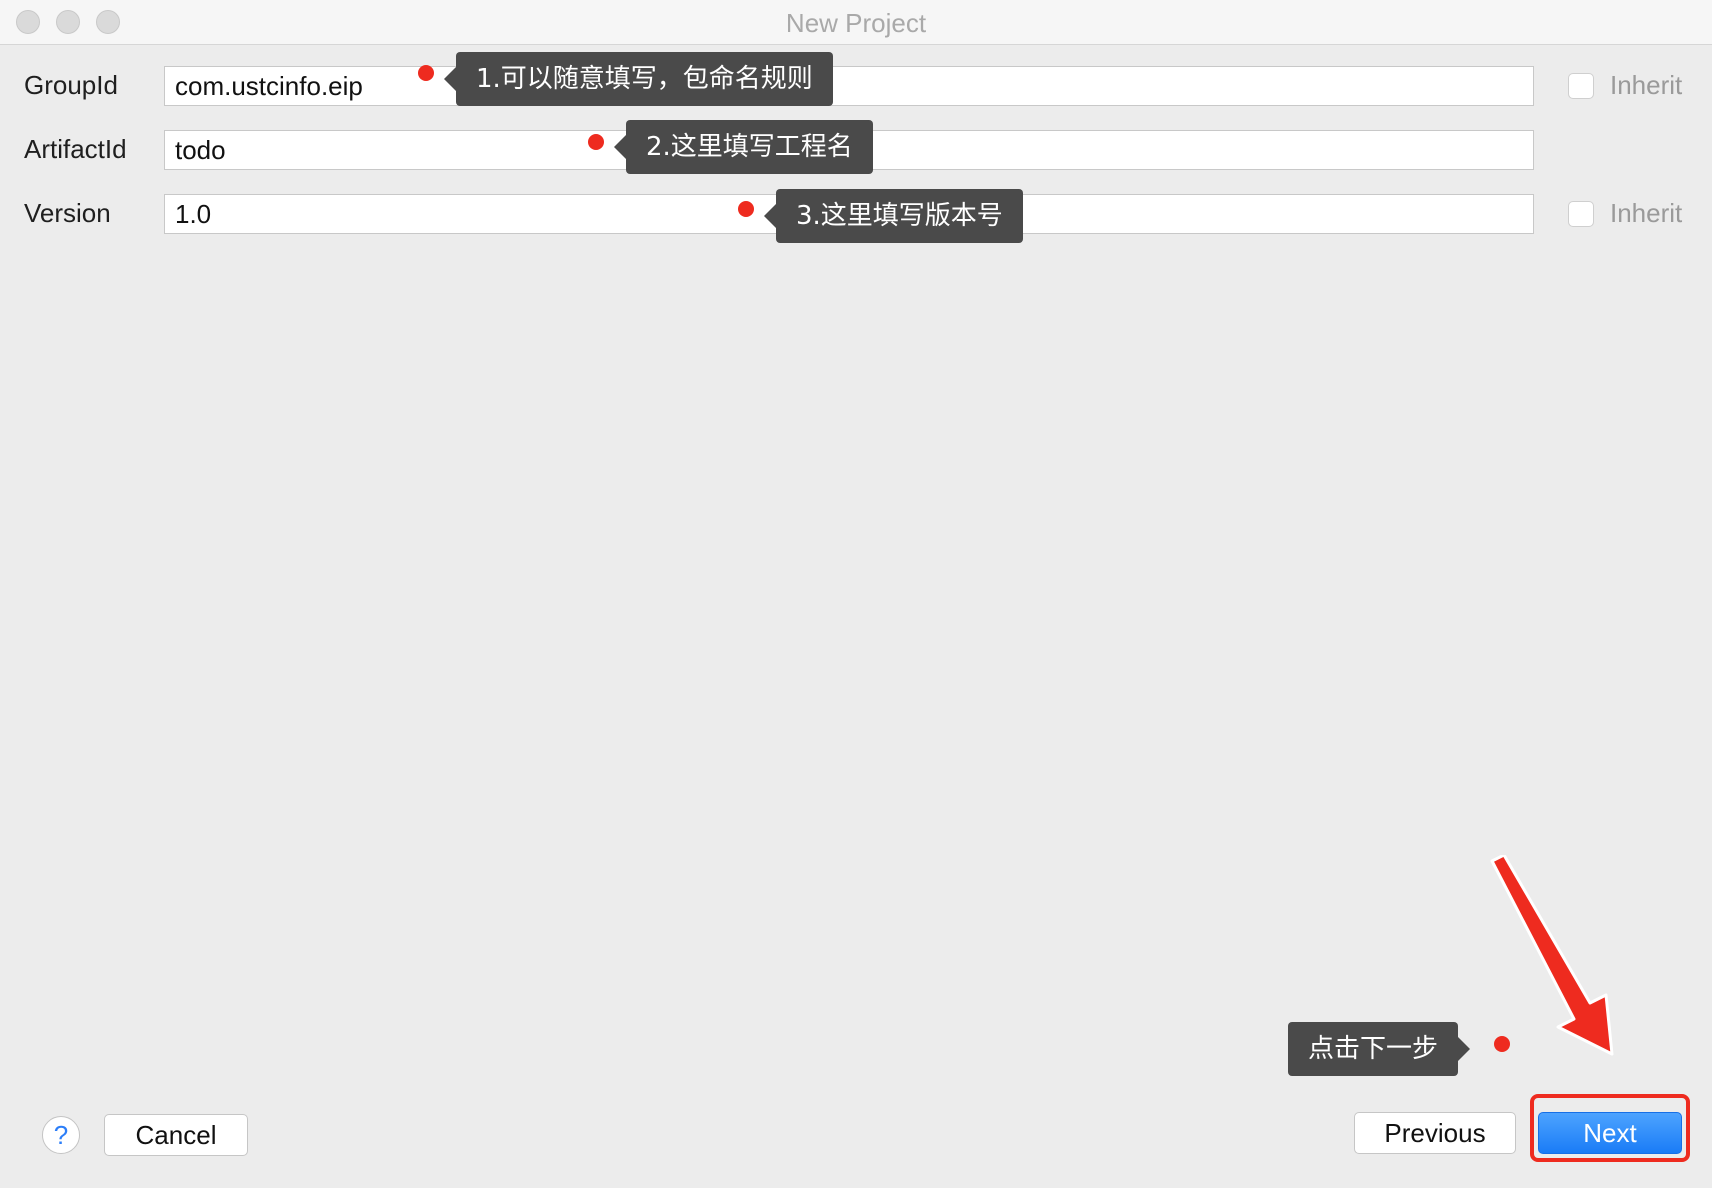  Describe the element at coordinates (1646, 213) in the screenshot. I see `version-inherit-label: Inherit` at that location.